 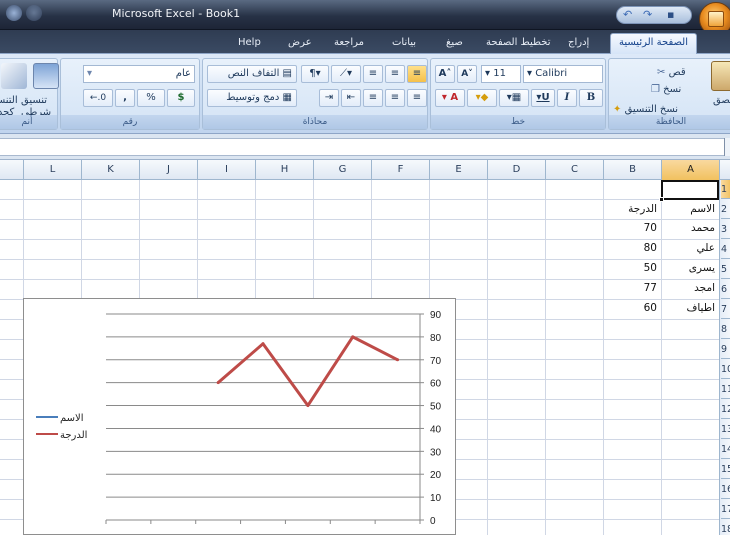 What do you see at coordinates (725, 509) in the screenshot?
I see `row-header: 17` at bounding box center [725, 509].